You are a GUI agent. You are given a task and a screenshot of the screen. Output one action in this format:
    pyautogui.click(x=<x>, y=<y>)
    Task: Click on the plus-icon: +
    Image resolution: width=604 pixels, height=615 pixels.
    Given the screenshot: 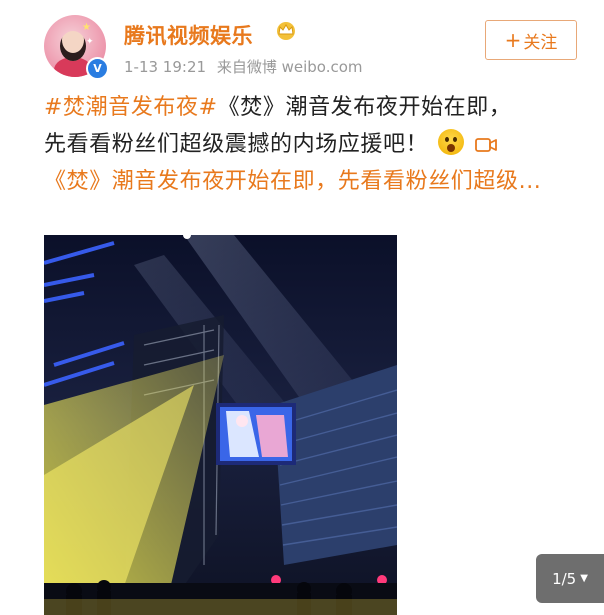 What is the action you would take?
    pyautogui.click(x=513, y=40)
    